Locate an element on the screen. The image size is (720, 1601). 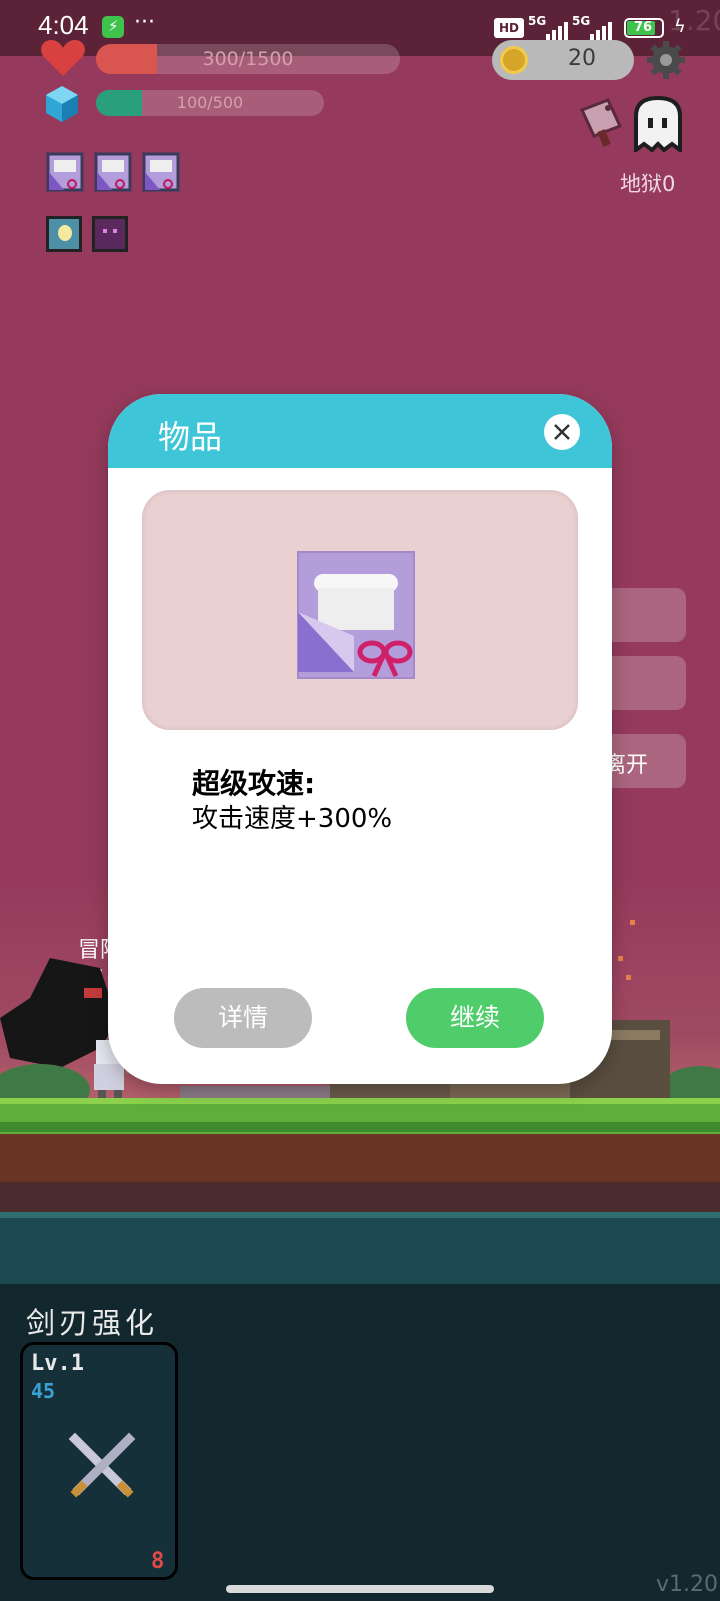
item-dialog-header: 物品 is located at coordinates (360, 431).